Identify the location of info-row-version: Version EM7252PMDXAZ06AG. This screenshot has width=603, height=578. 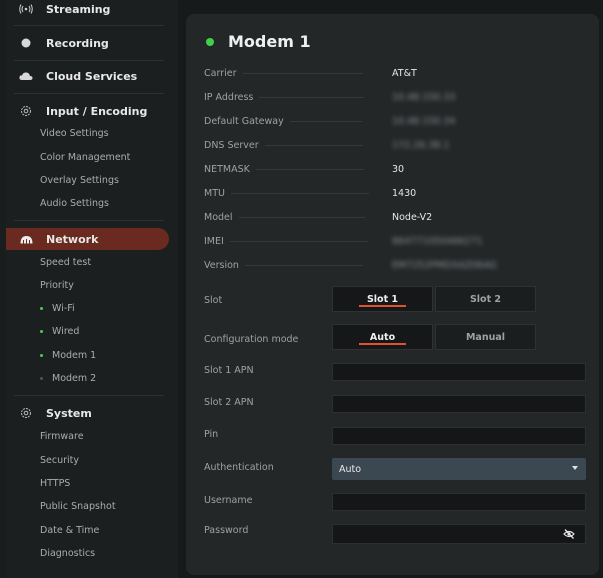
(396, 265).